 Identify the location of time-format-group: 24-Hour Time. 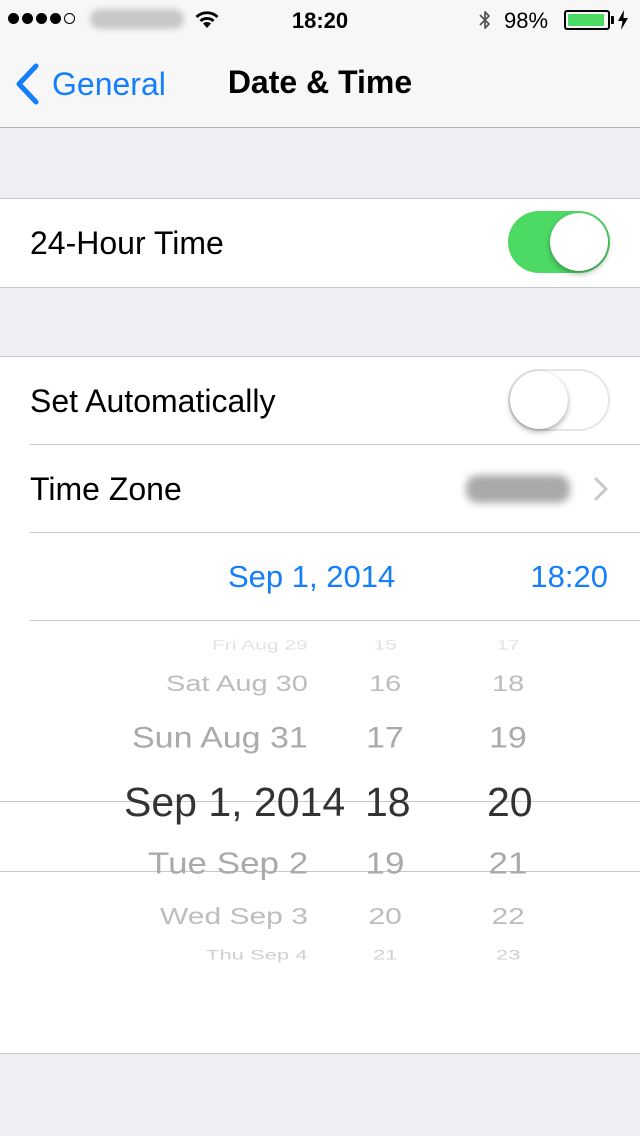
(320, 243).